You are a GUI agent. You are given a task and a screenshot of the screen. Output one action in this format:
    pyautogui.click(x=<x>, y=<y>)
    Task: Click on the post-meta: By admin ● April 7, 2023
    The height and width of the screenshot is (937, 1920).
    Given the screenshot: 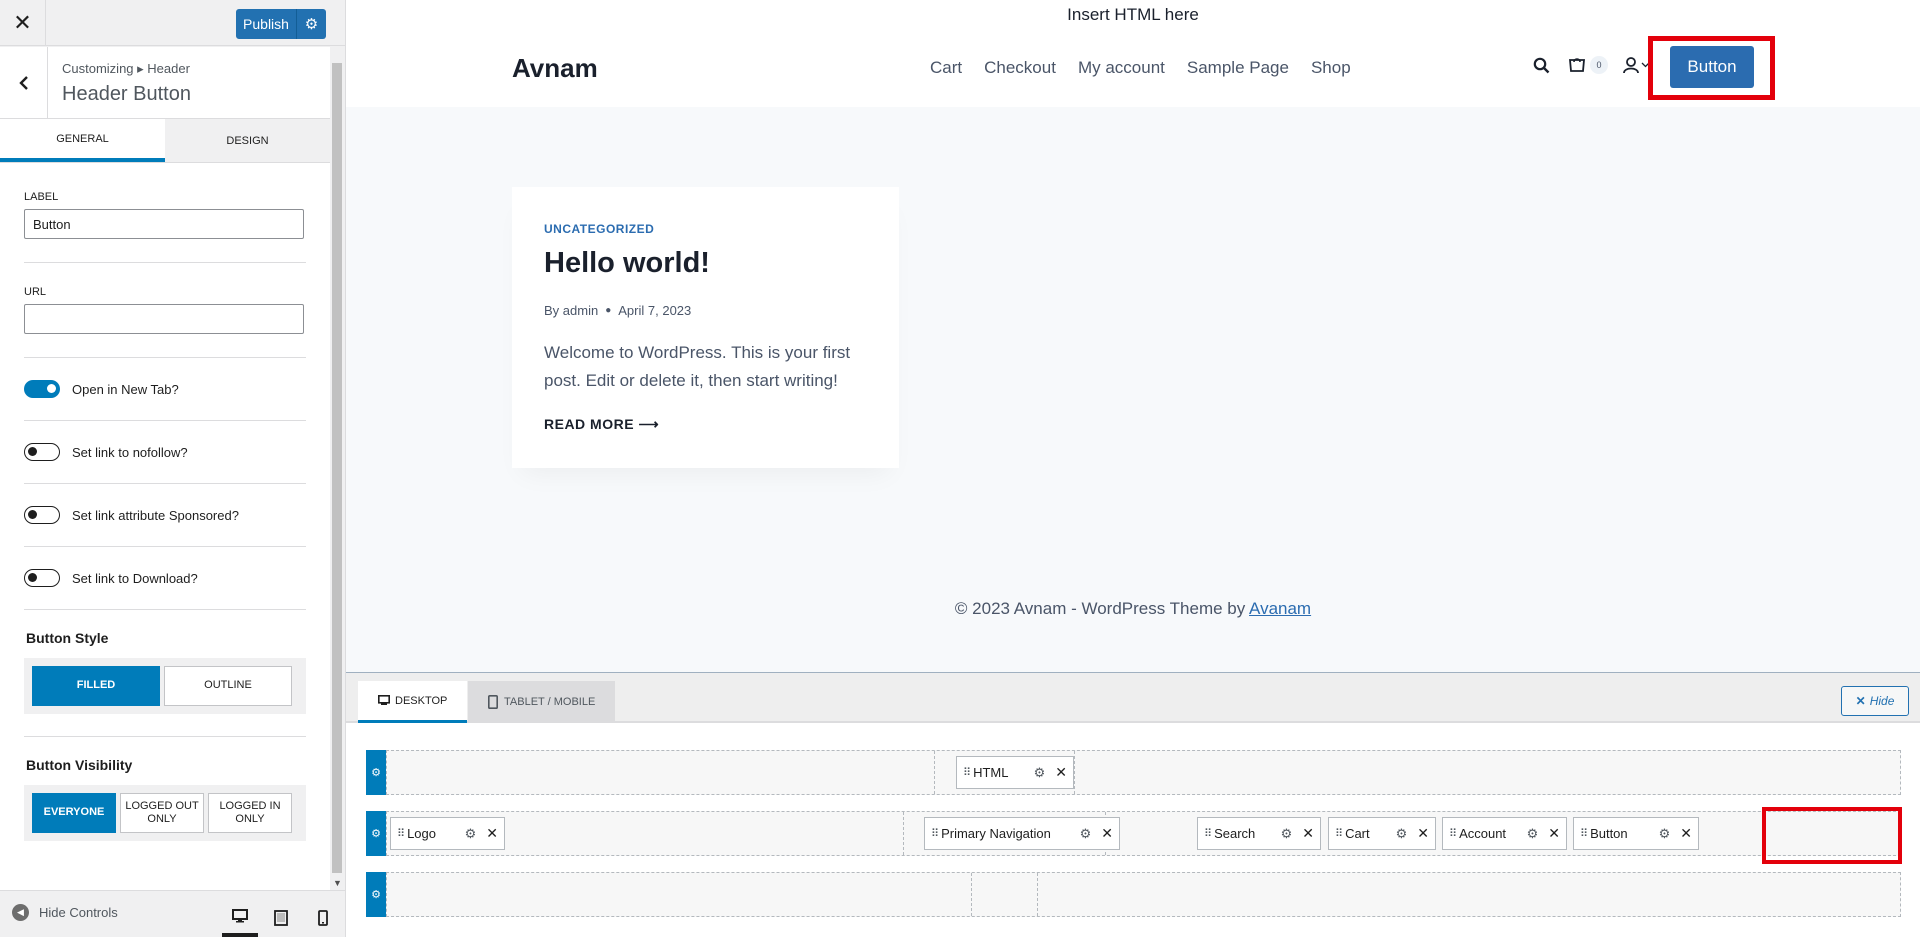 What is the action you would take?
    pyautogui.click(x=617, y=310)
    